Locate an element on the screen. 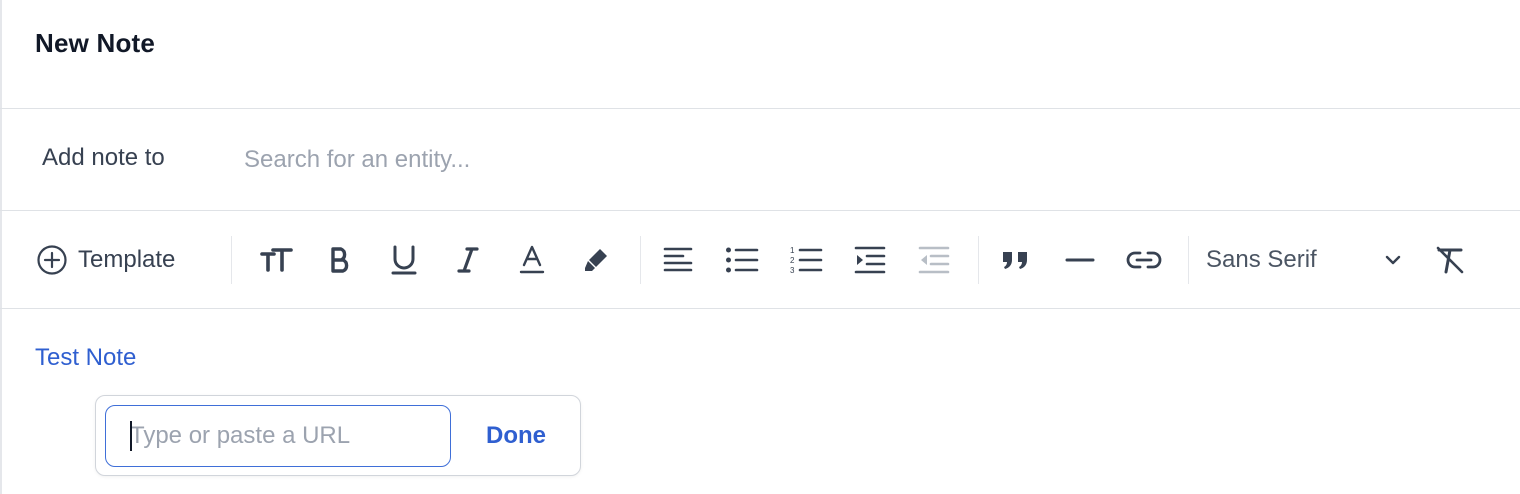 The height and width of the screenshot is (494, 1520). indent-button is located at coordinates (870, 260).